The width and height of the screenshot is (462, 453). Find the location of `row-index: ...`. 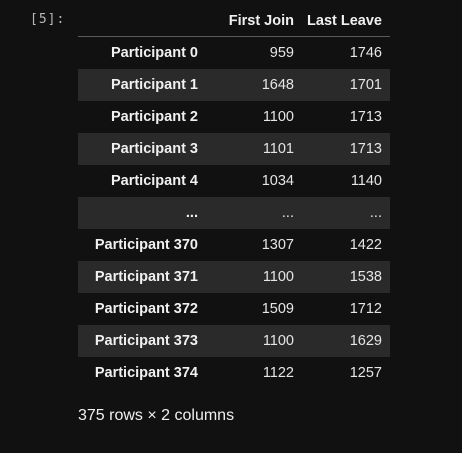

row-index: ... is located at coordinates (191, 212).